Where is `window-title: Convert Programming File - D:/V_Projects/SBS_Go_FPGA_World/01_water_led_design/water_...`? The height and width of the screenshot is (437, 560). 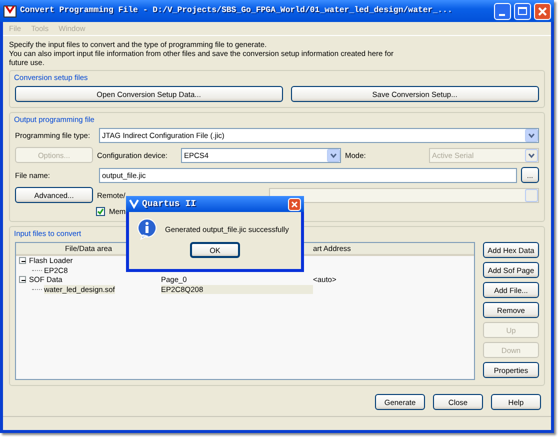 window-title: Convert Programming File - D:/V_Projects/SBS_Go_FPGA_World/01_water_led_design/water_... is located at coordinates (237, 11).